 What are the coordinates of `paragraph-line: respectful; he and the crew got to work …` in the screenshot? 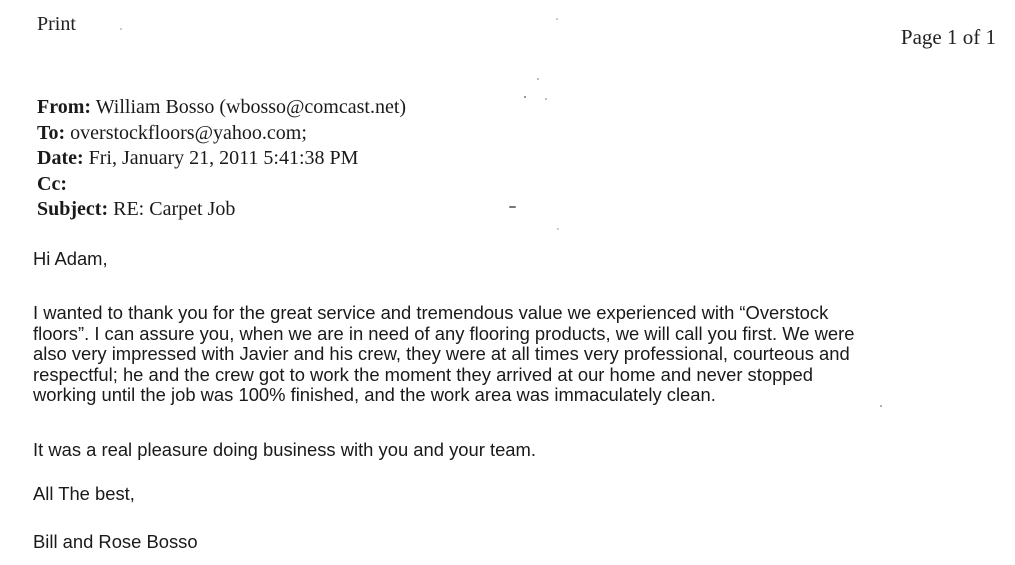 It's located at (423, 374).